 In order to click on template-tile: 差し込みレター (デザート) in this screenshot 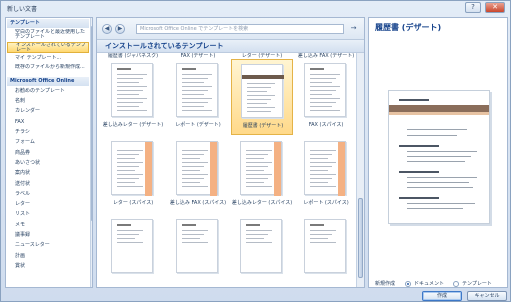, I will do `click(133, 97)`.